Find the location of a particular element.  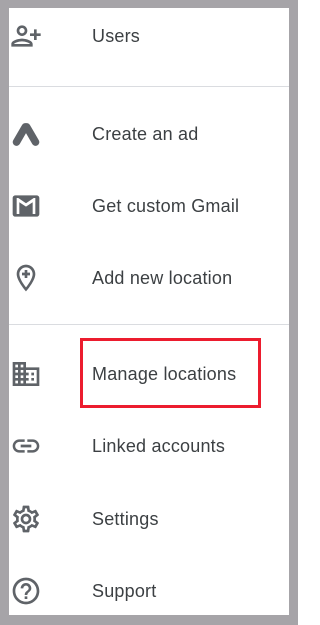

menu-item-add-location: Add new location is located at coordinates (149, 278).